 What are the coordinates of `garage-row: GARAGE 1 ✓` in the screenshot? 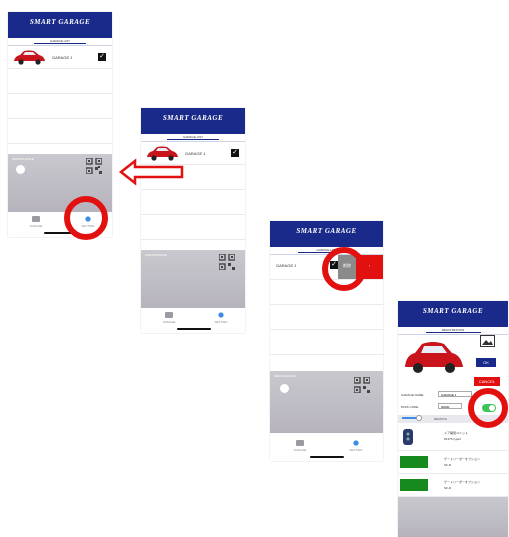 It's located at (60, 57).